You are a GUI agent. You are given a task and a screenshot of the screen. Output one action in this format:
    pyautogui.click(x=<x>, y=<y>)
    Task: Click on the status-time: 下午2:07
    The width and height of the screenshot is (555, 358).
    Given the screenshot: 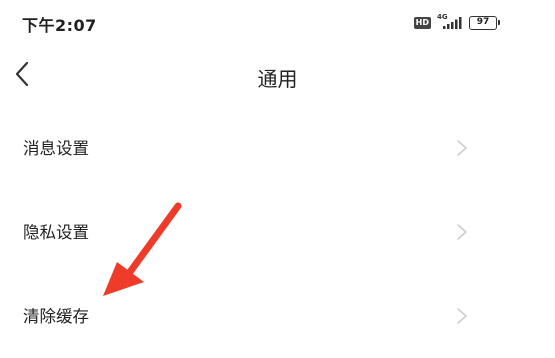 What is the action you would take?
    pyautogui.click(x=59, y=25)
    